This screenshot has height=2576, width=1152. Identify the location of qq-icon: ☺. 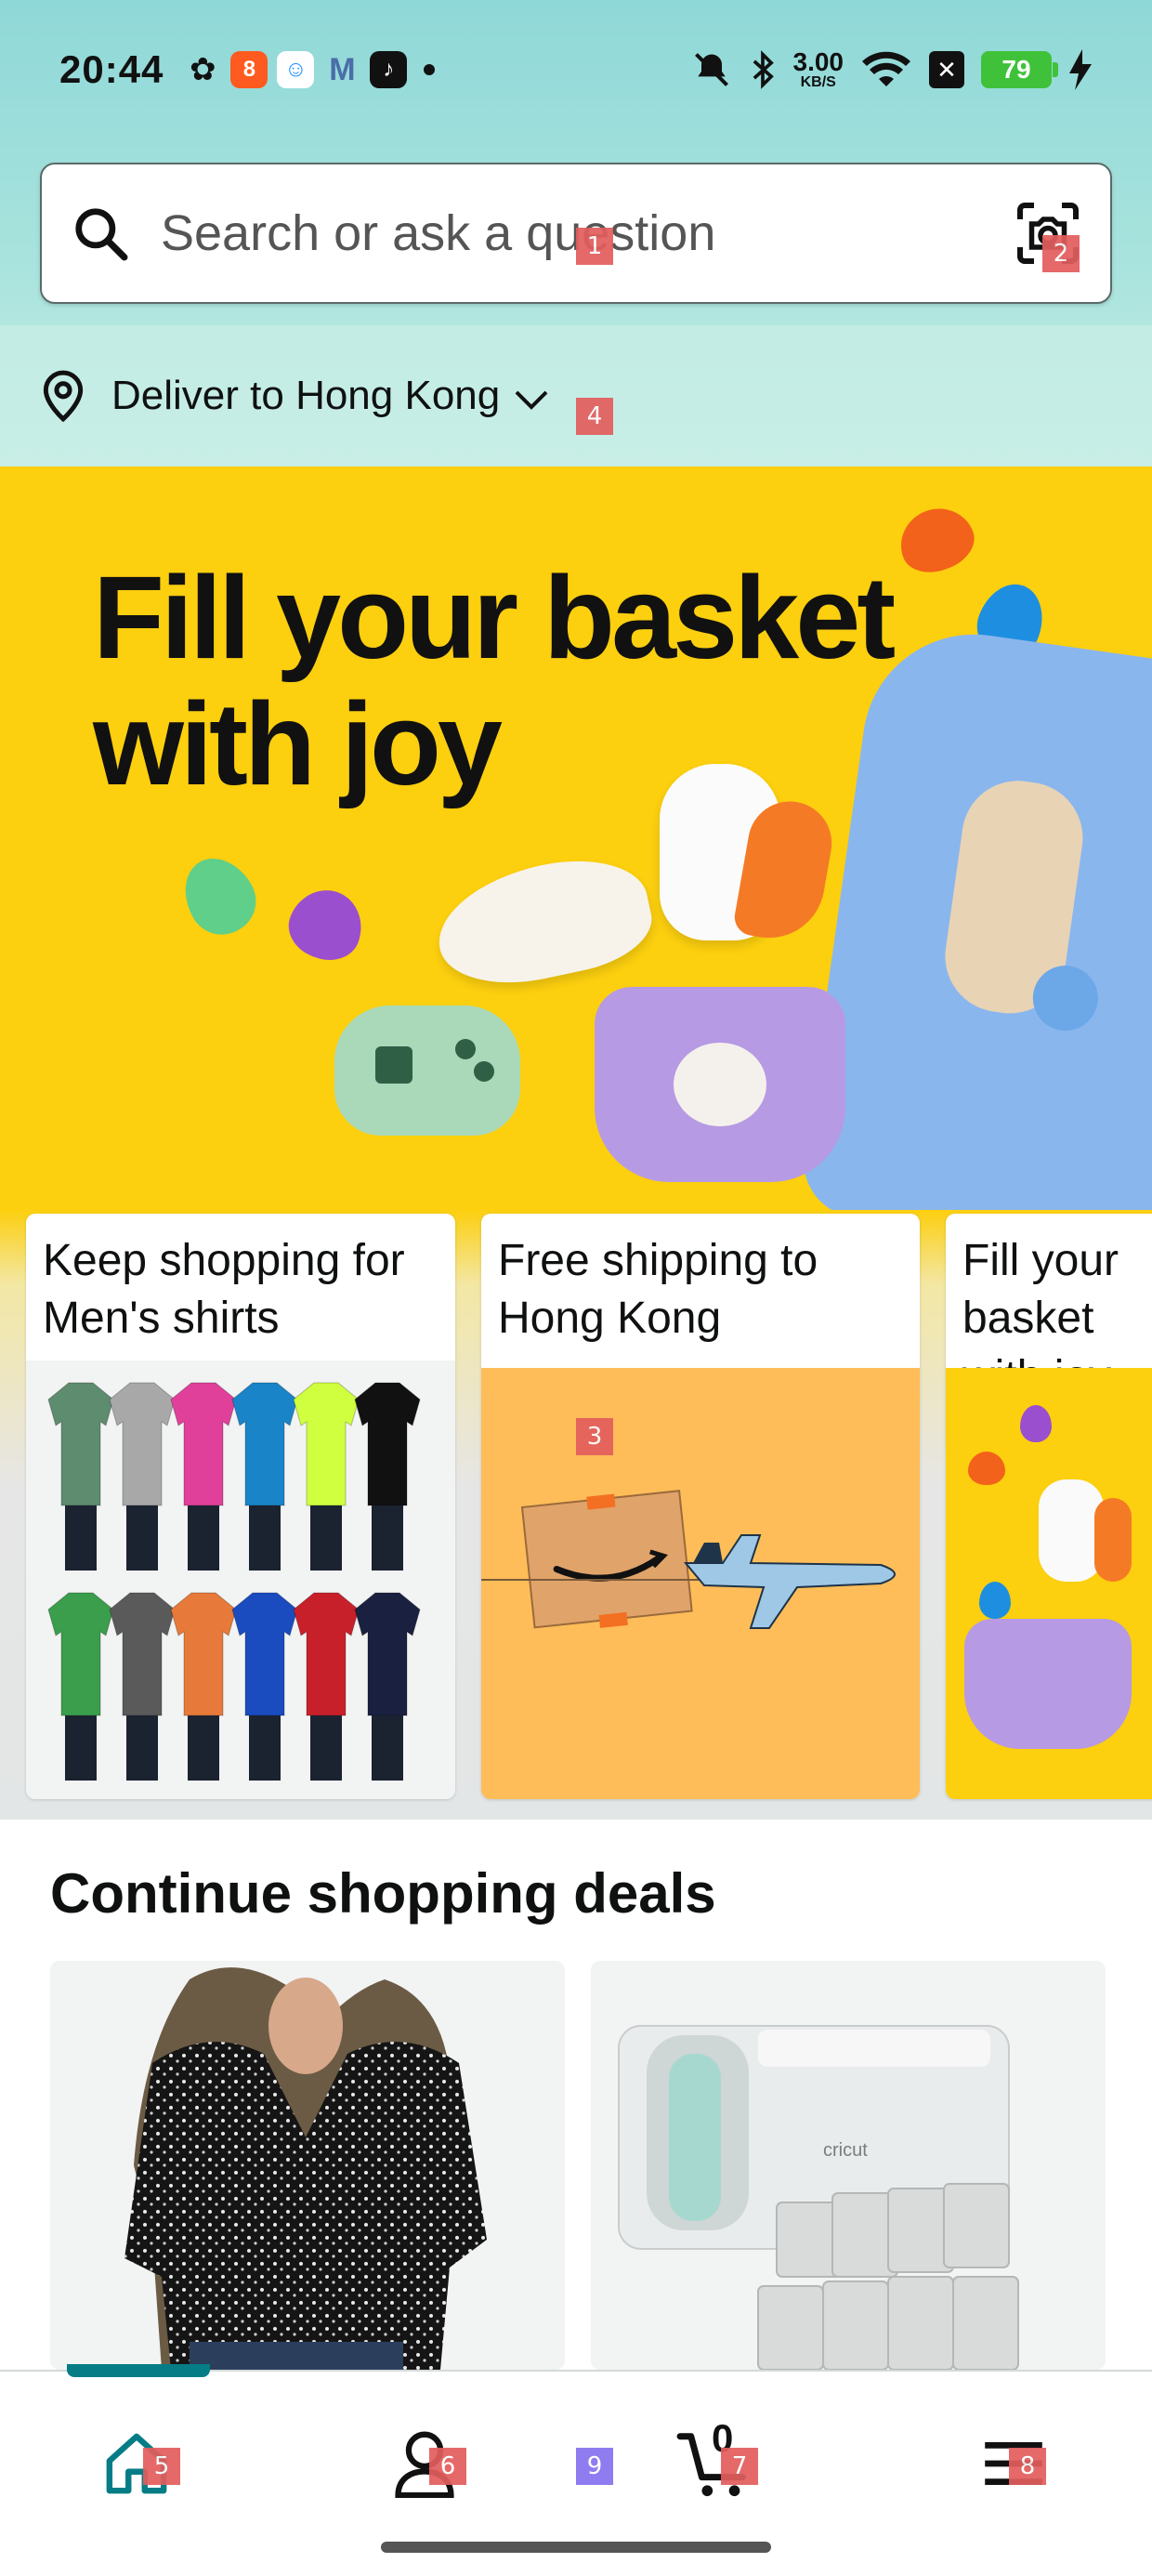
(296, 69).